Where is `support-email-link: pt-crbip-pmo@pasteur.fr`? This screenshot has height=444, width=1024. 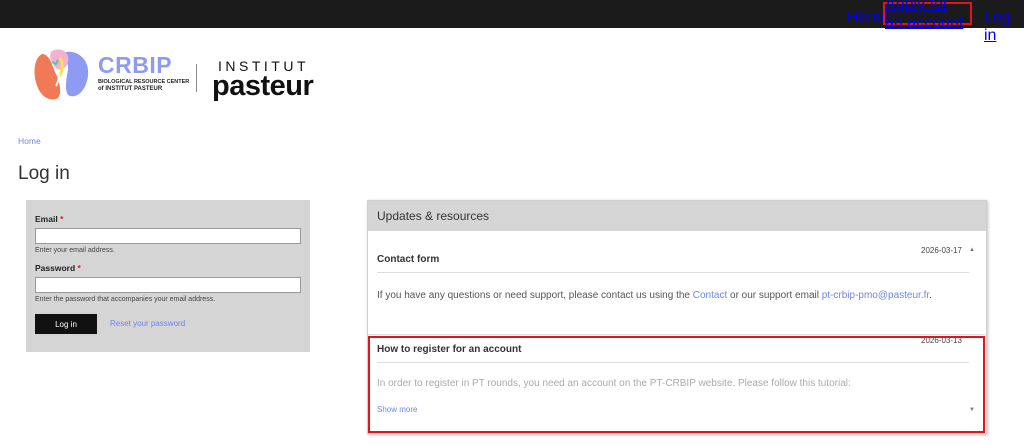
support-email-link: pt-crbip-pmo@pasteur.fr is located at coordinates (875, 295).